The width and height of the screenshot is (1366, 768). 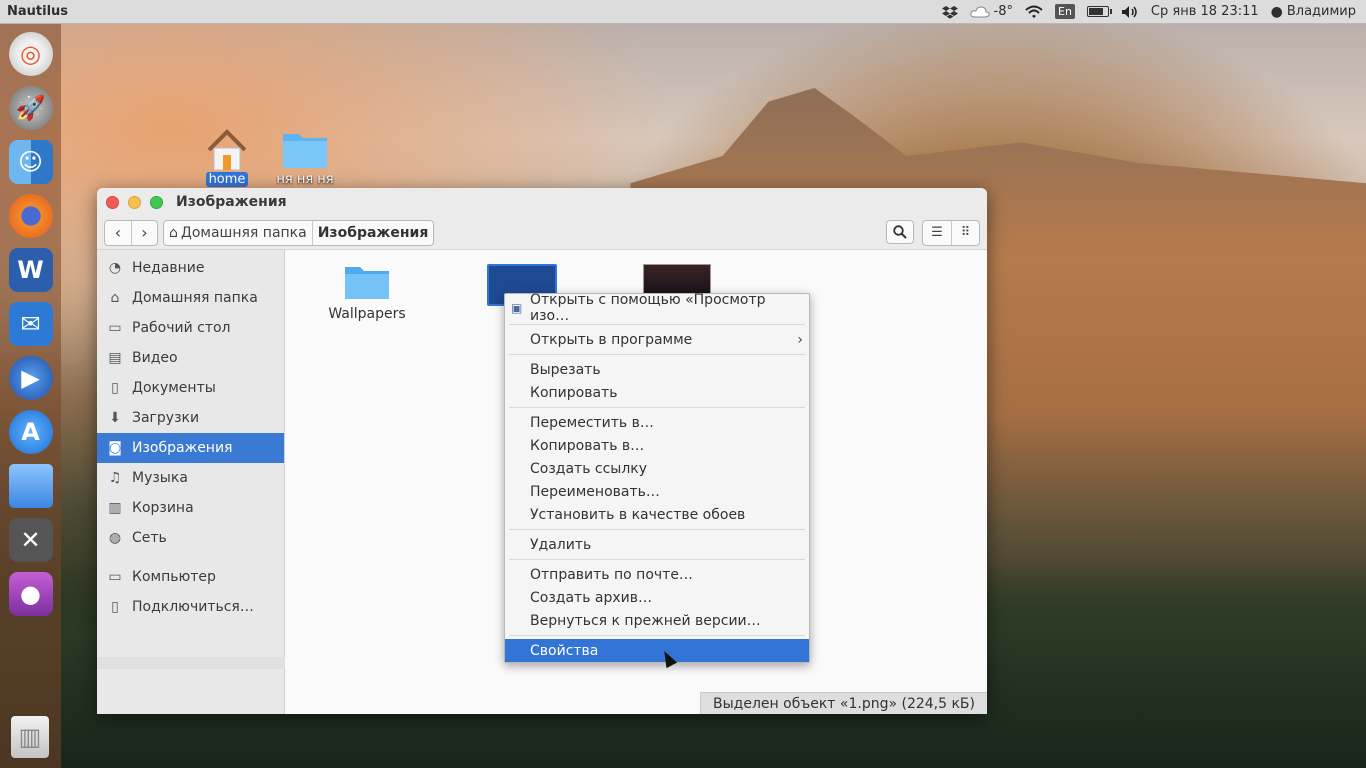 I want to click on sidebar-item-music: ♫ Музыка, so click(x=190, y=478).